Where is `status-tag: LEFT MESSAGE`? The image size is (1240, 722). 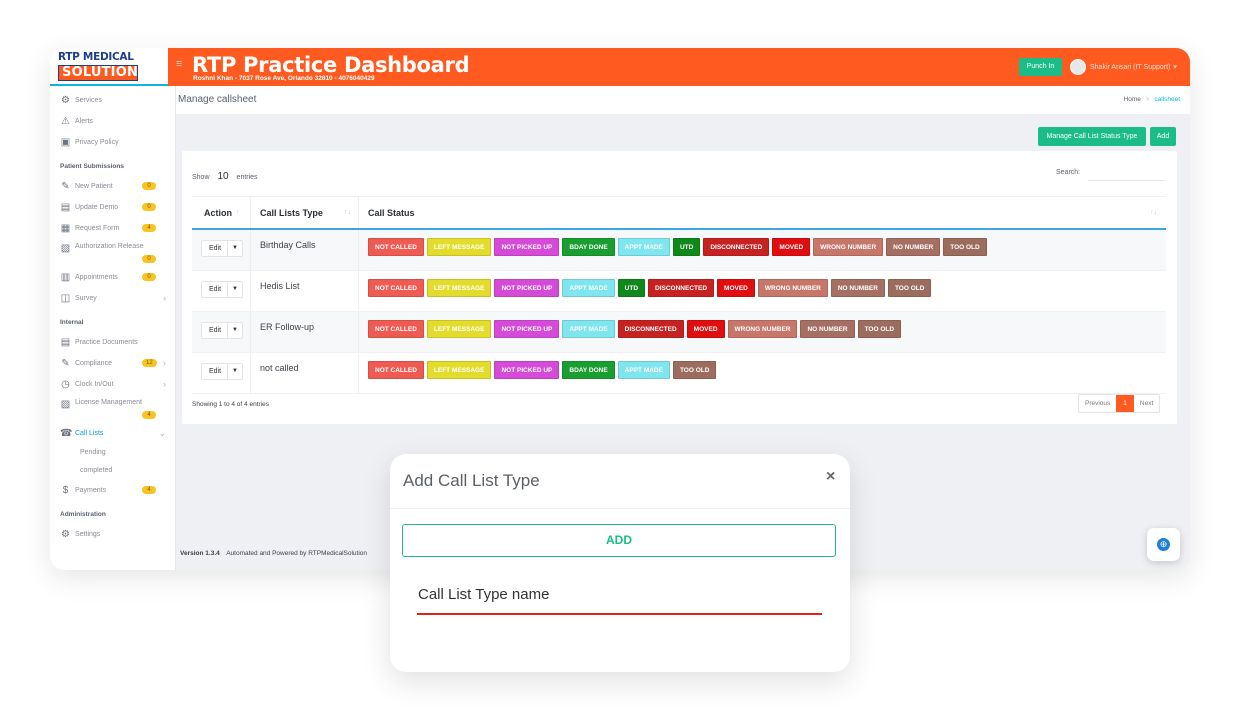
status-tag: LEFT MESSAGE is located at coordinates (459, 288).